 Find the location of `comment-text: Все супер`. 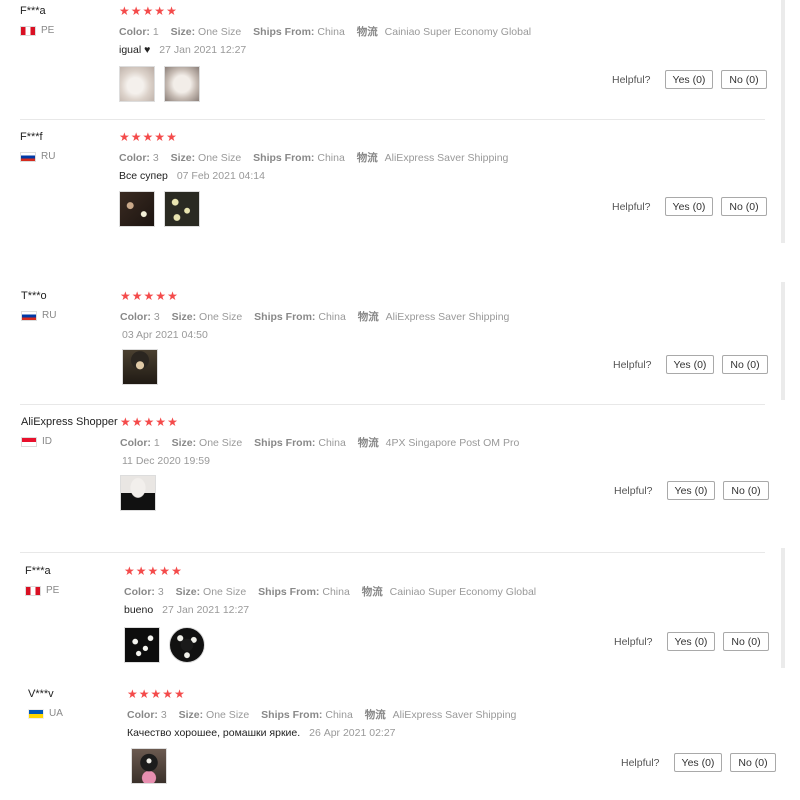

comment-text: Все супер is located at coordinates (143, 176).